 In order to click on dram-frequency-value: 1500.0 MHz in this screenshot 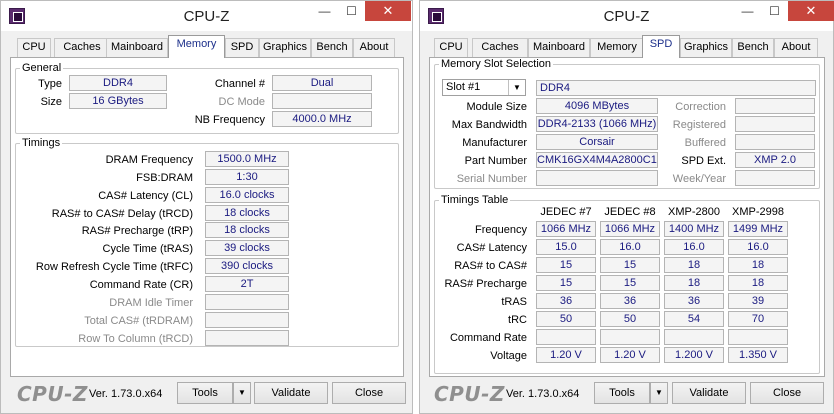, I will do `click(247, 159)`.